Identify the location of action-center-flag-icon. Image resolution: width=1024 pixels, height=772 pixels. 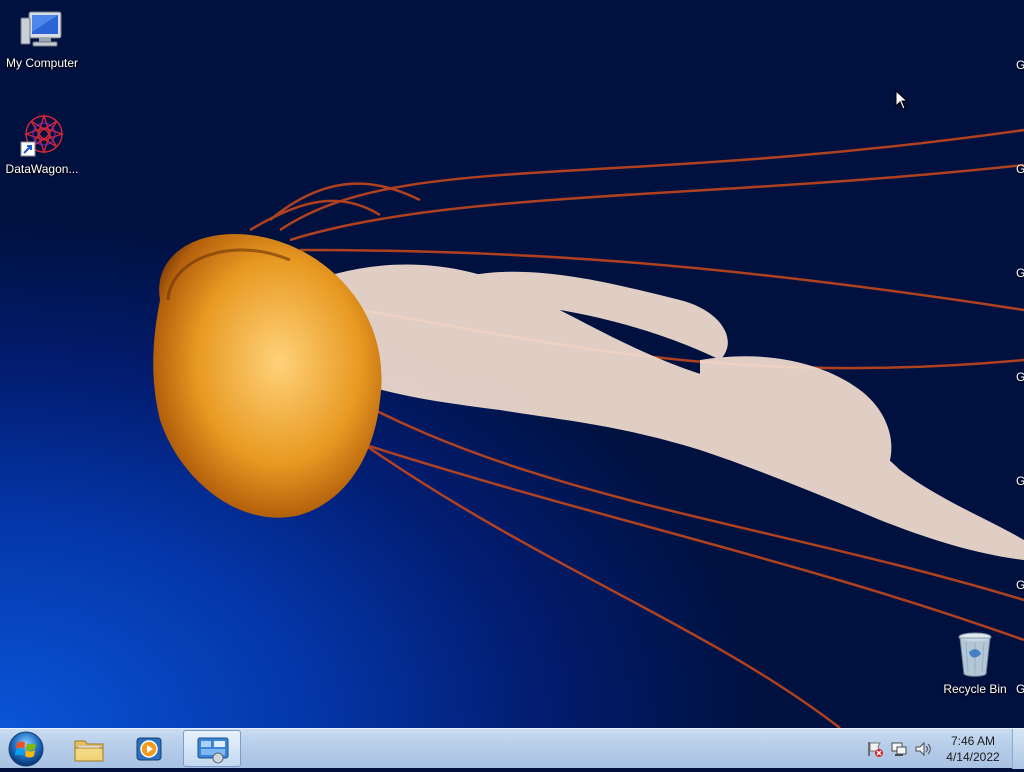
(875, 749).